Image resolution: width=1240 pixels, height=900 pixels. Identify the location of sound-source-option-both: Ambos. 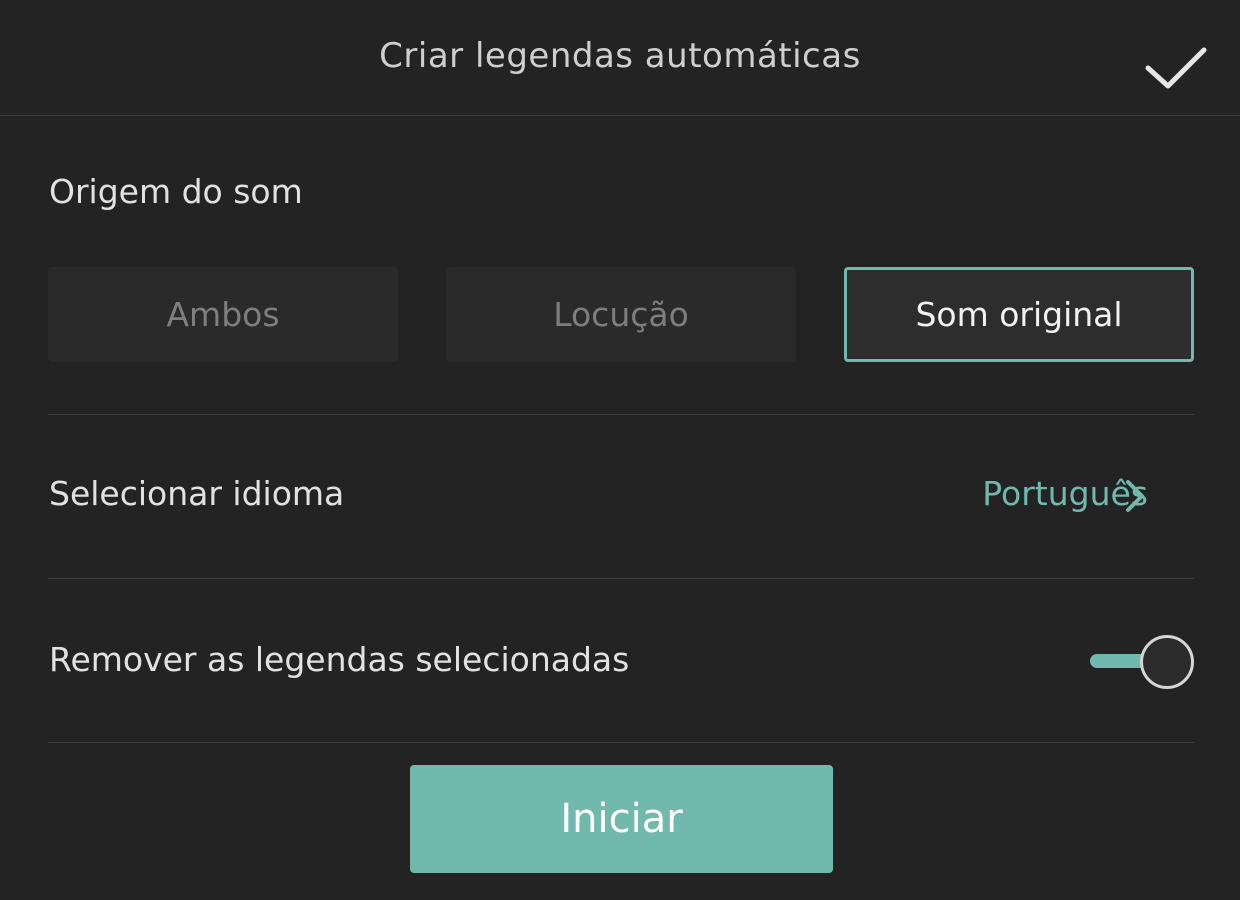
(223, 314).